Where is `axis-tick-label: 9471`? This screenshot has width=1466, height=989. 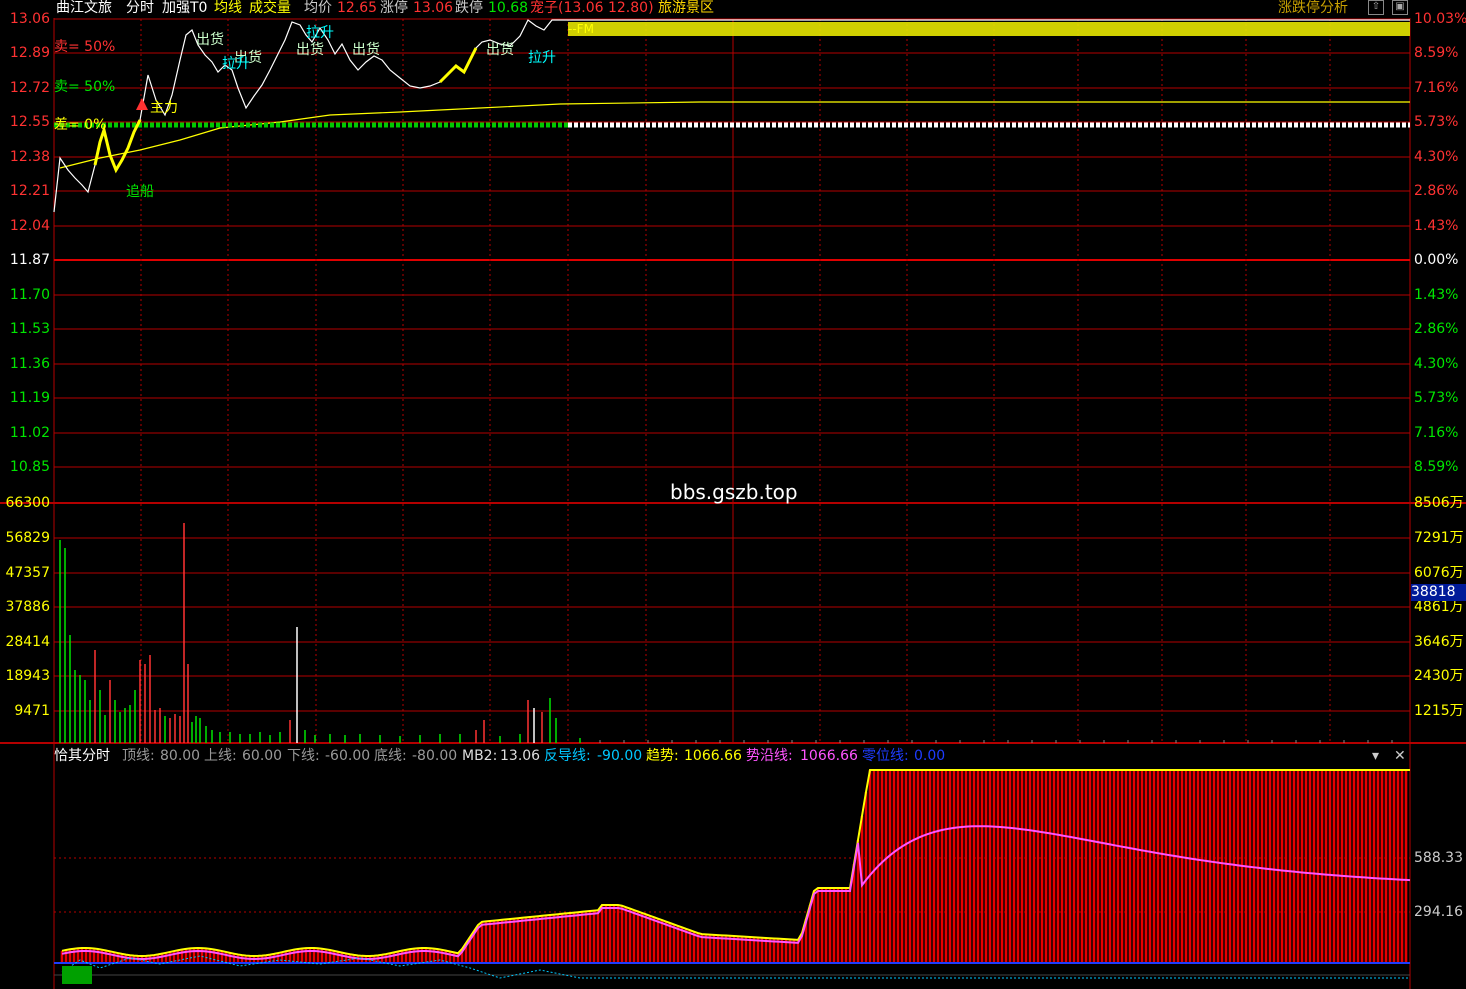 axis-tick-label: 9471 is located at coordinates (32, 711).